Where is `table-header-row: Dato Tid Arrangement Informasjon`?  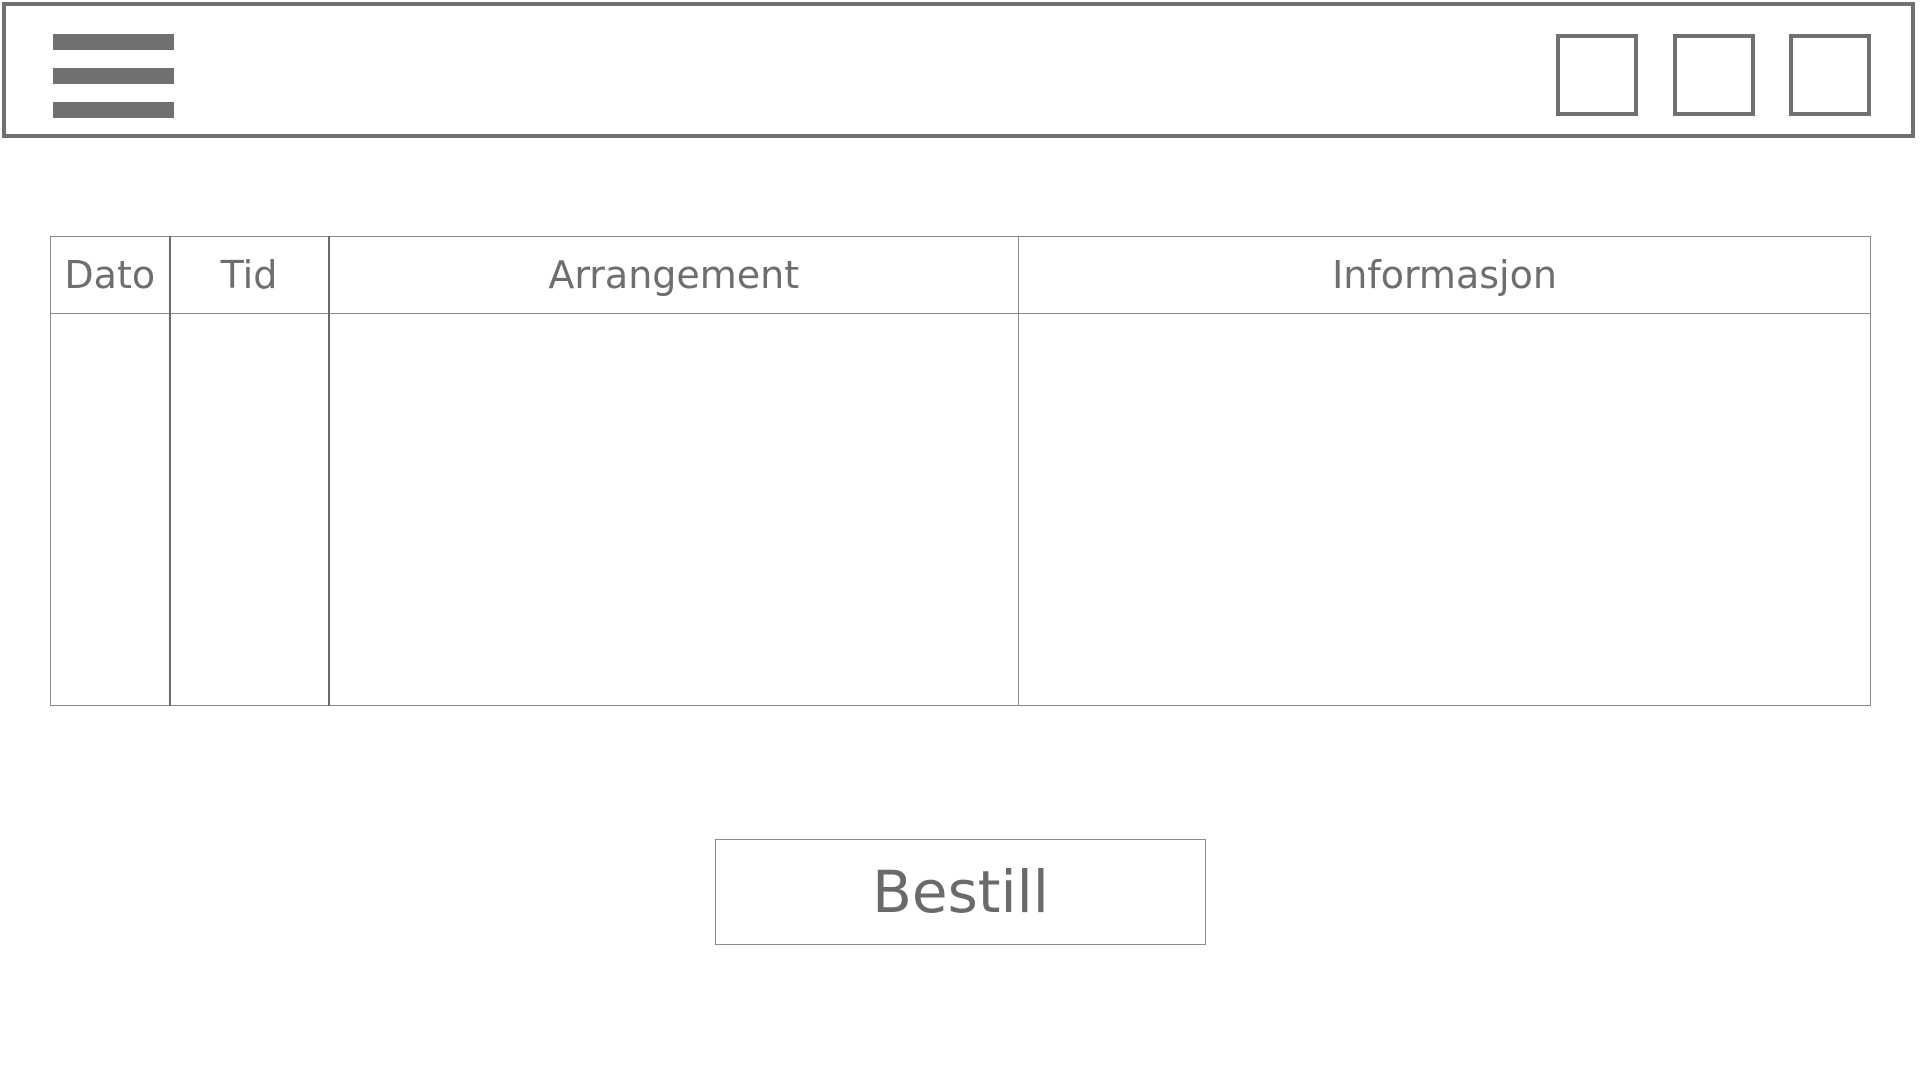
table-header-row: Dato Tid Arrangement Informasjon is located at coordinates (960, 275).